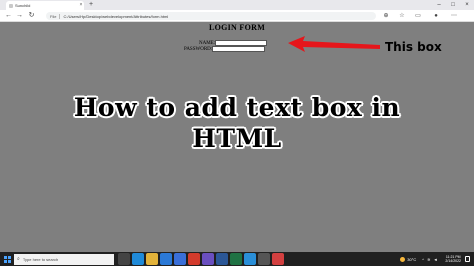 The height and width of the screenshot is (266, 474). I want to click on browser-tab-bar: Sunchild × + – □ ×, so click(237, 5).